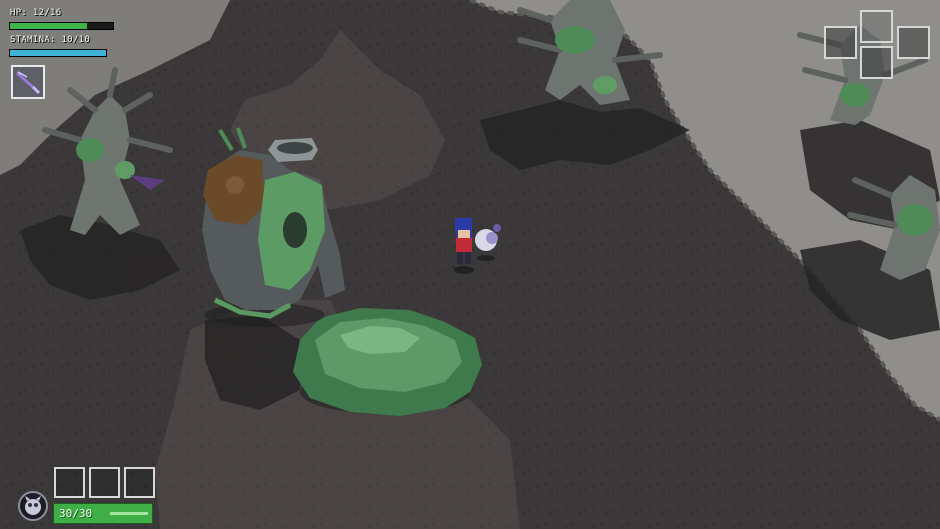 The width and height of the screenshot is (940, 529). I want to click on companion-portrait, so click(33, 506).